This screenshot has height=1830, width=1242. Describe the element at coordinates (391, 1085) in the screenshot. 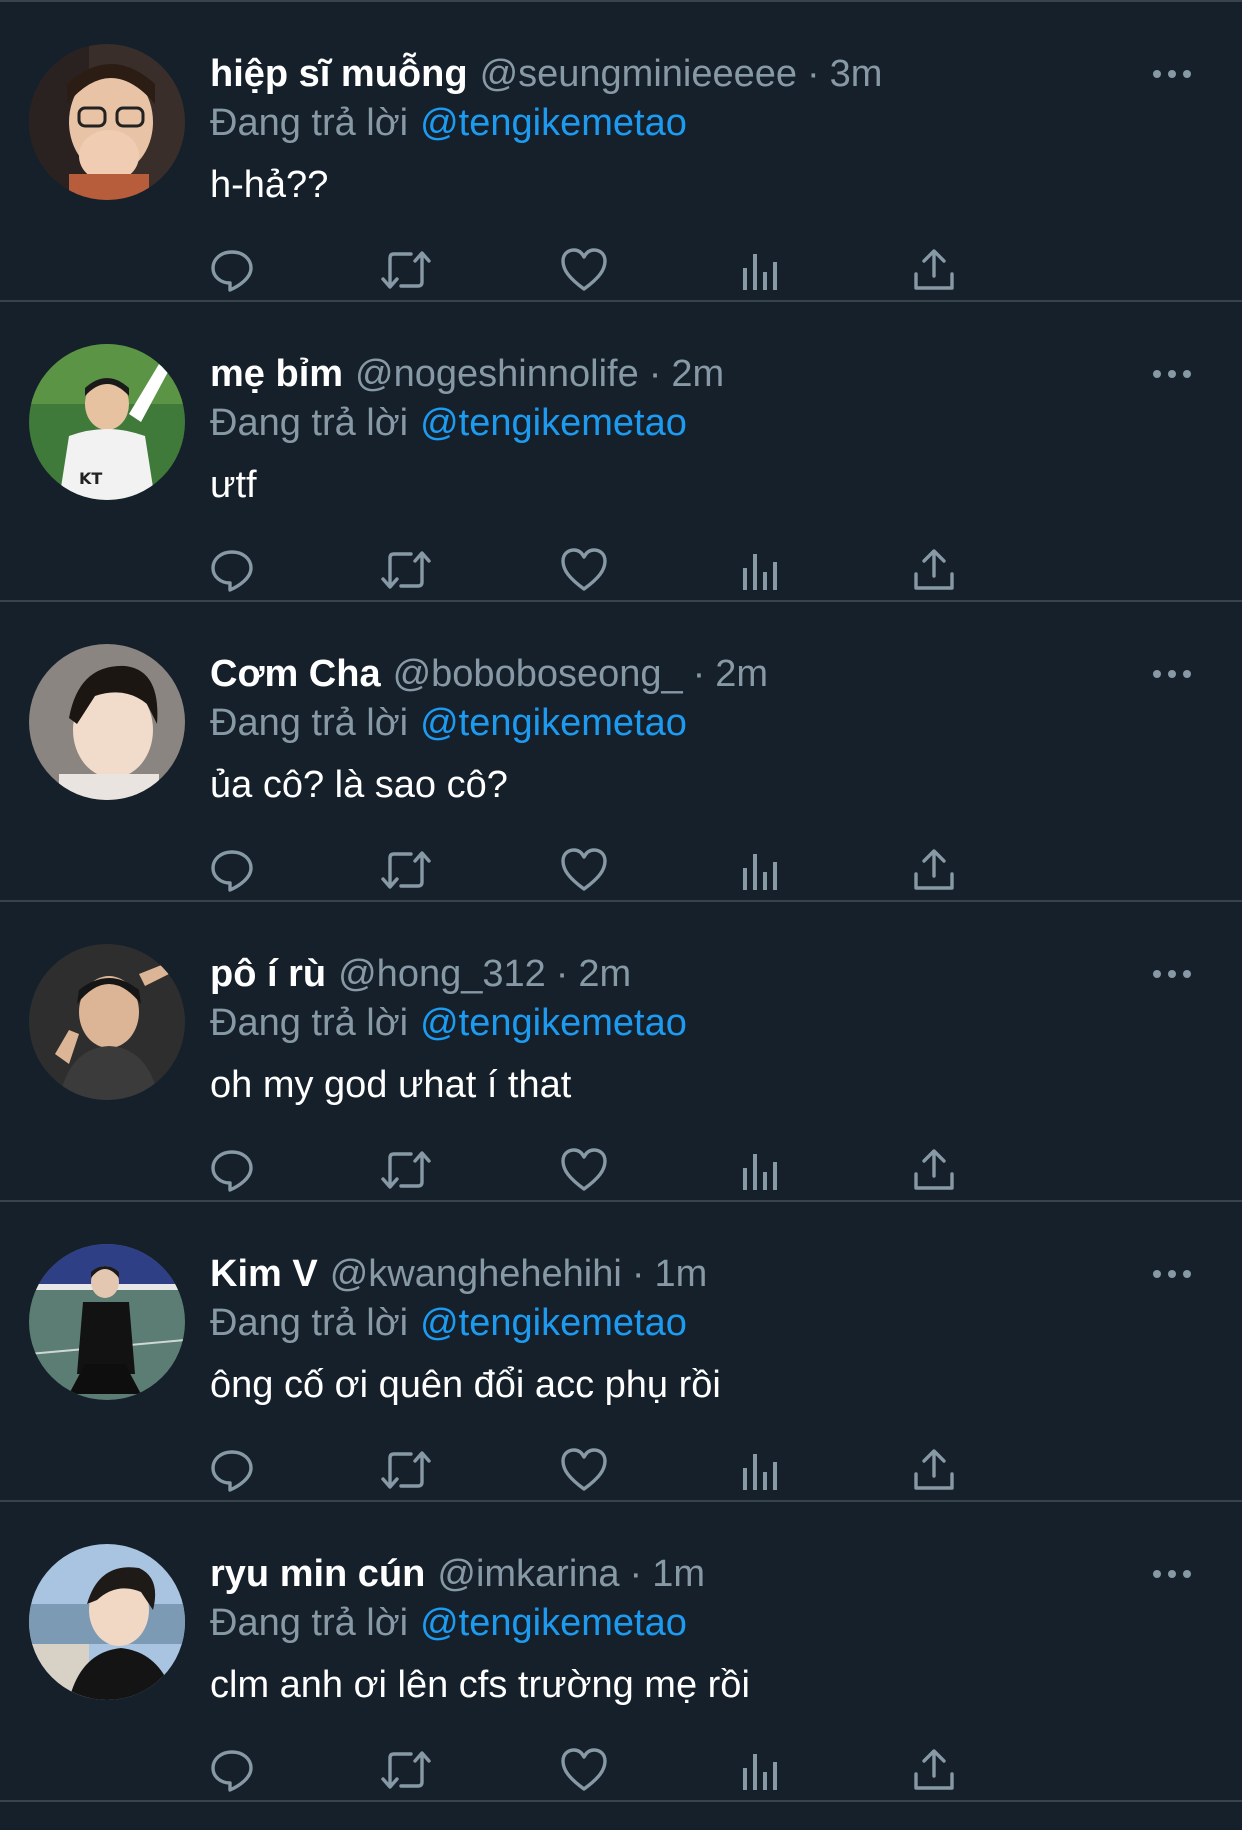

I see `tweet-text: oh my god ưhat í that` at that location.